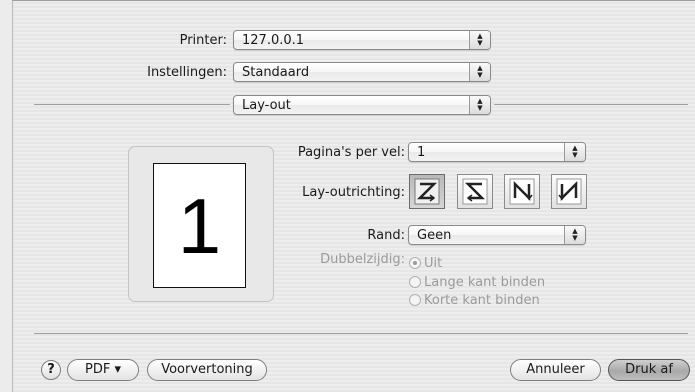 Image resolution: width=695 pixels, height=392 pixels. I want to click on layout-z-button, so click(427, 191).